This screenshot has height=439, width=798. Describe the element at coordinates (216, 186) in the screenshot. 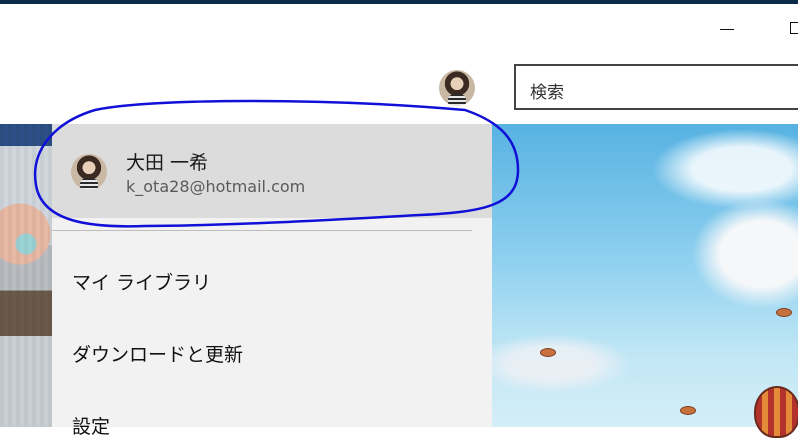

I see `account-email: k_ota28@hotmail.com` at that location.